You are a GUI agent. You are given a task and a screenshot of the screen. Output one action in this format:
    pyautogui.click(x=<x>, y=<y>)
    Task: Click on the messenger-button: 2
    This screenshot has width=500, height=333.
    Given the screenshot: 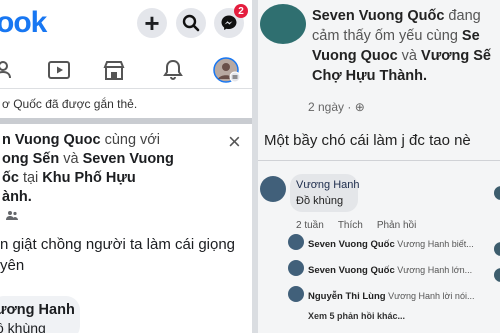 What is the action you would take?
    pyautogui.click(x=231, y=21)
    